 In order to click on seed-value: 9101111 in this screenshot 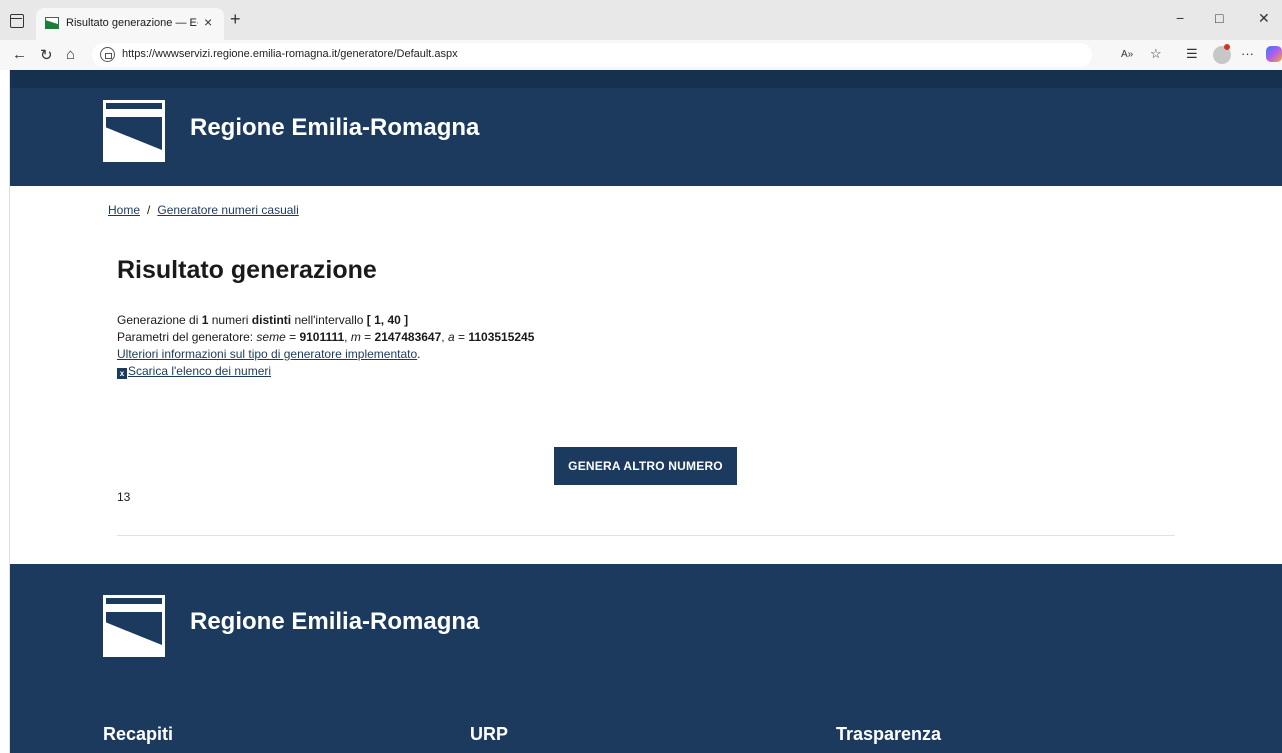, I will do `click(322, 337)`.